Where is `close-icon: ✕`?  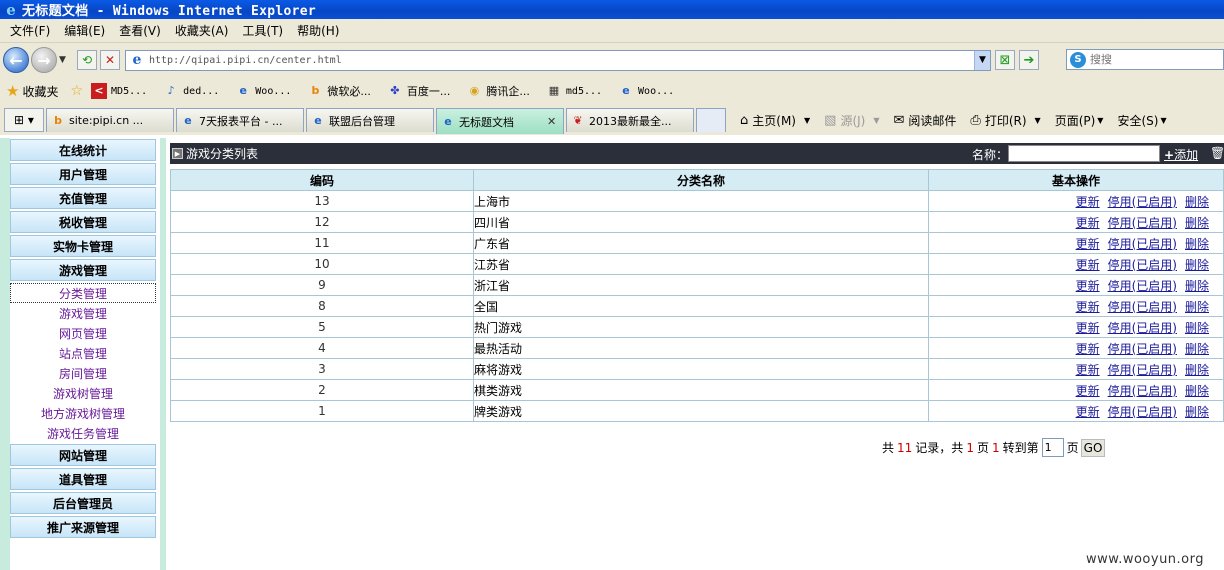 close-icon: ✕ is located at coordinates (553, 121).